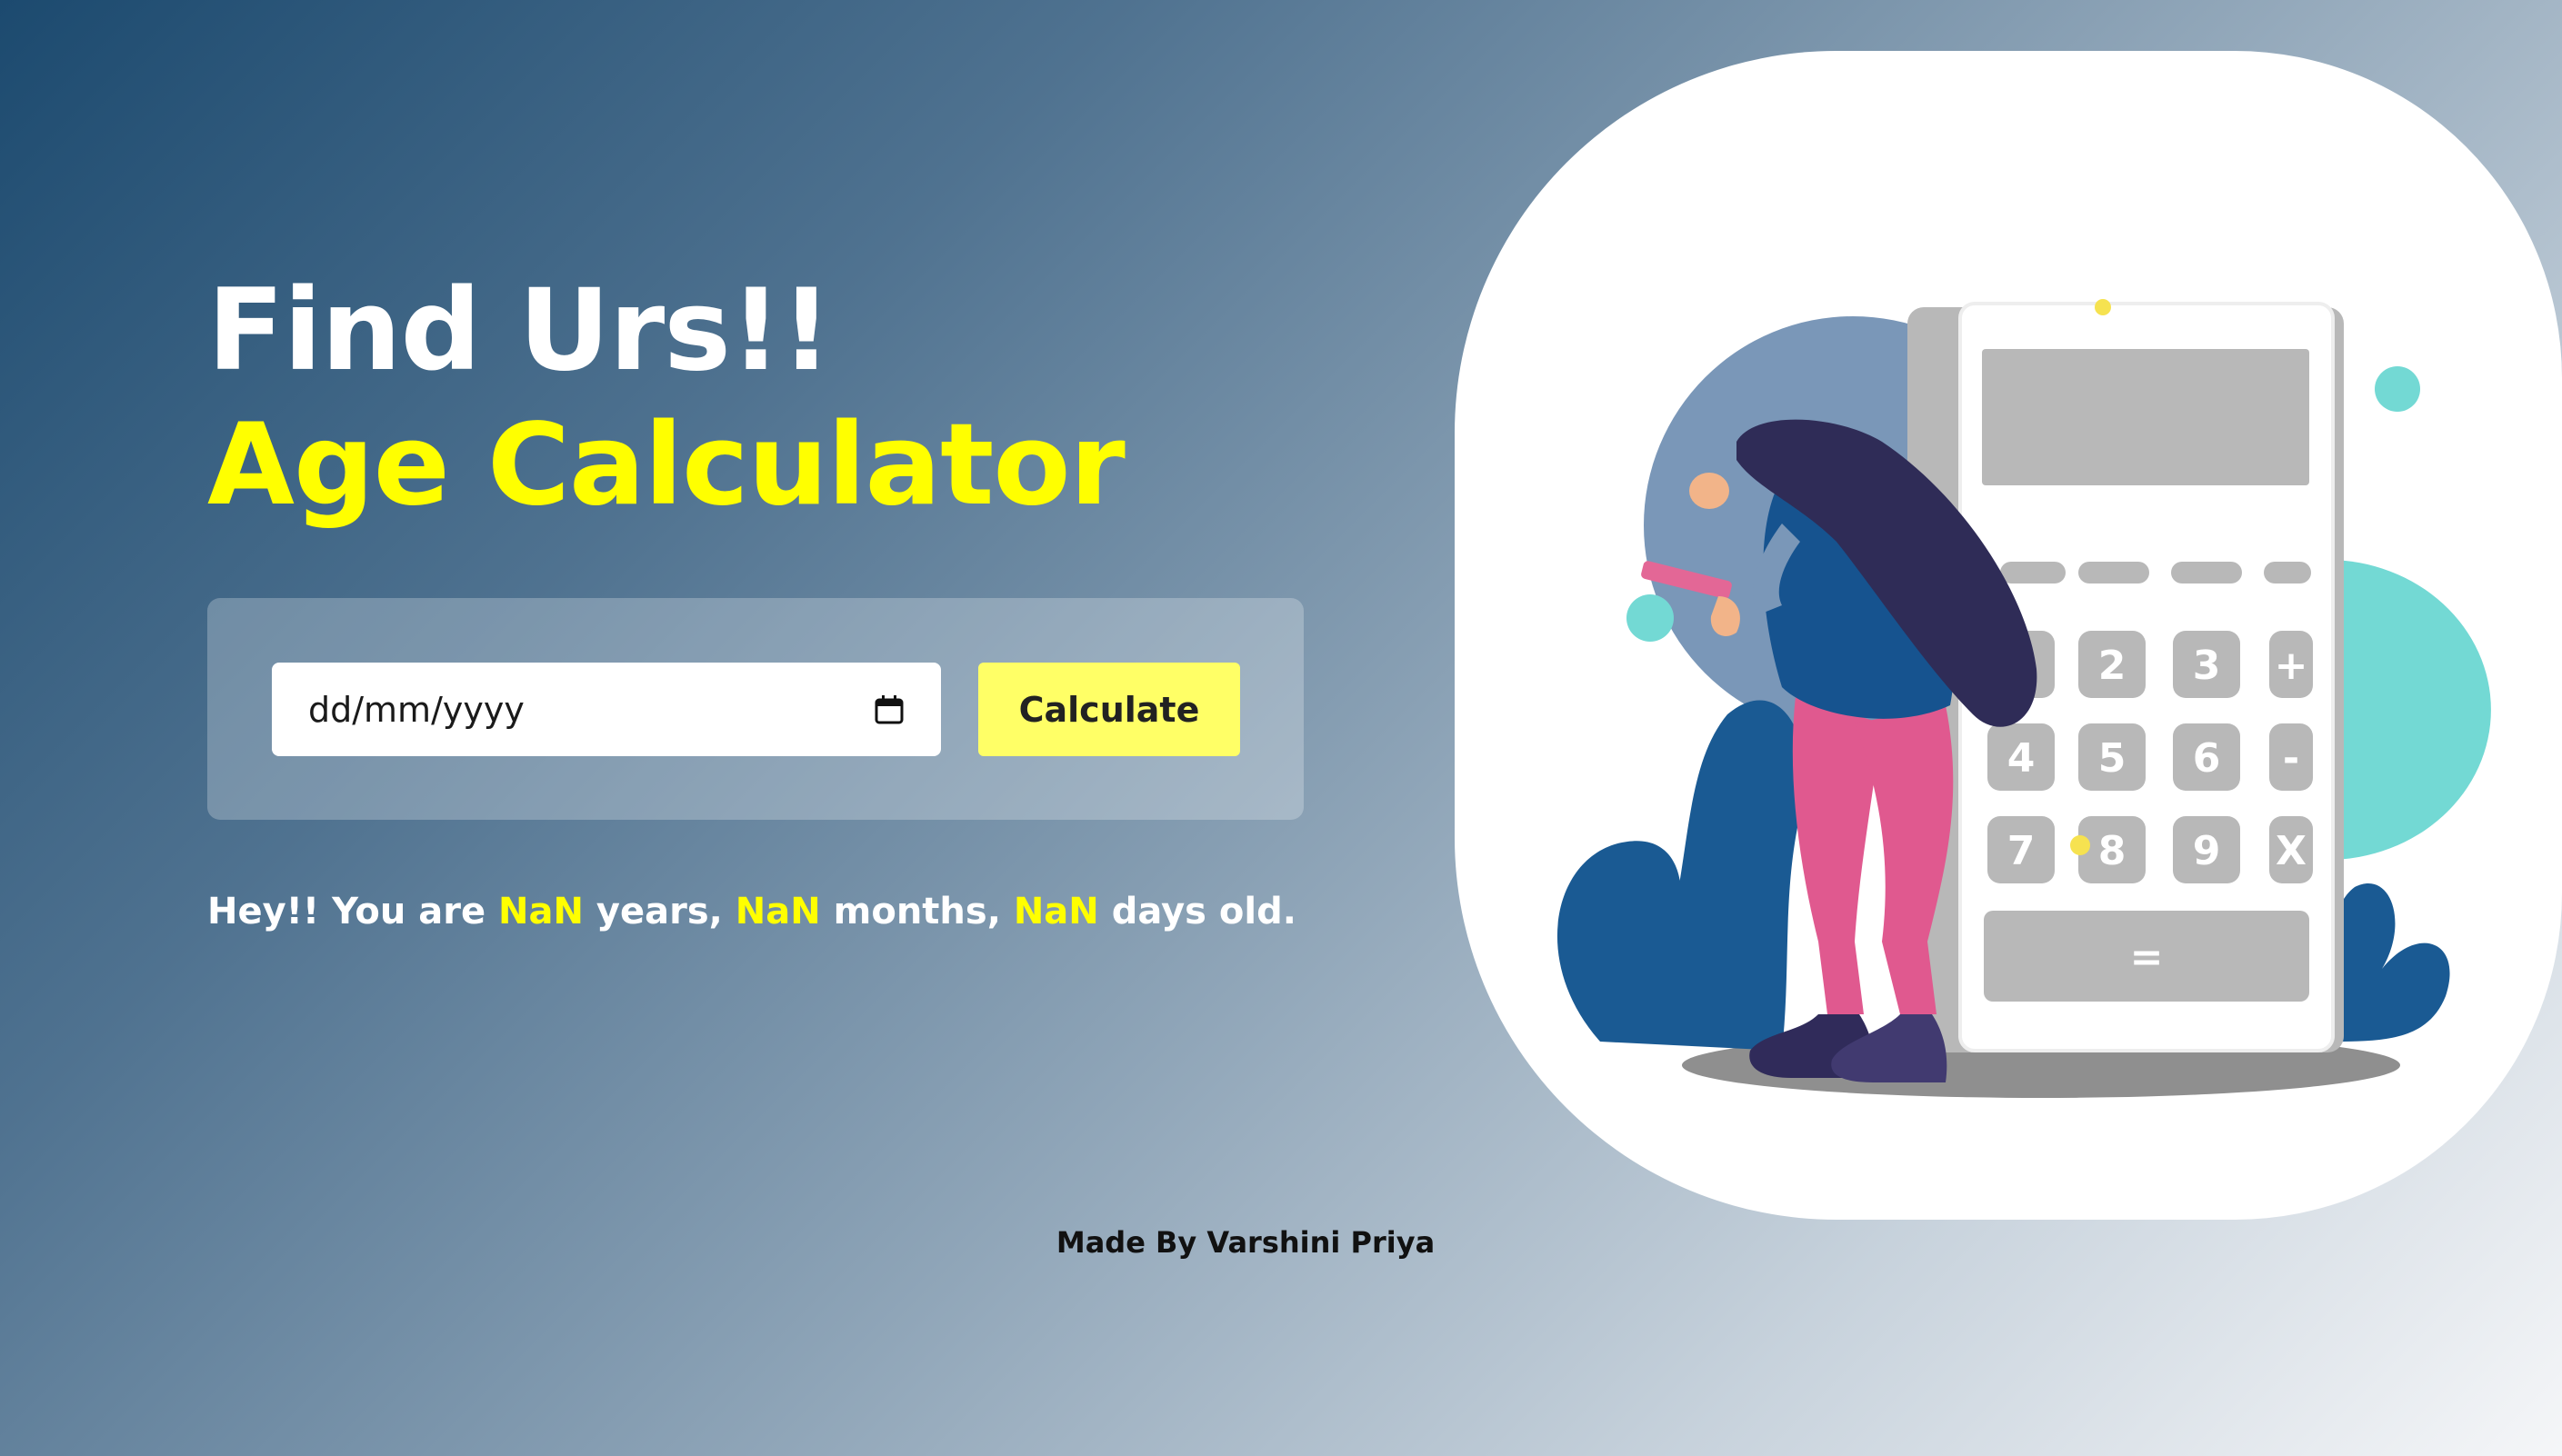 Image resolution: width=2562 pixels, height=1456 pixels. I want to click on equals-key-label: =, so click(2147, 957).